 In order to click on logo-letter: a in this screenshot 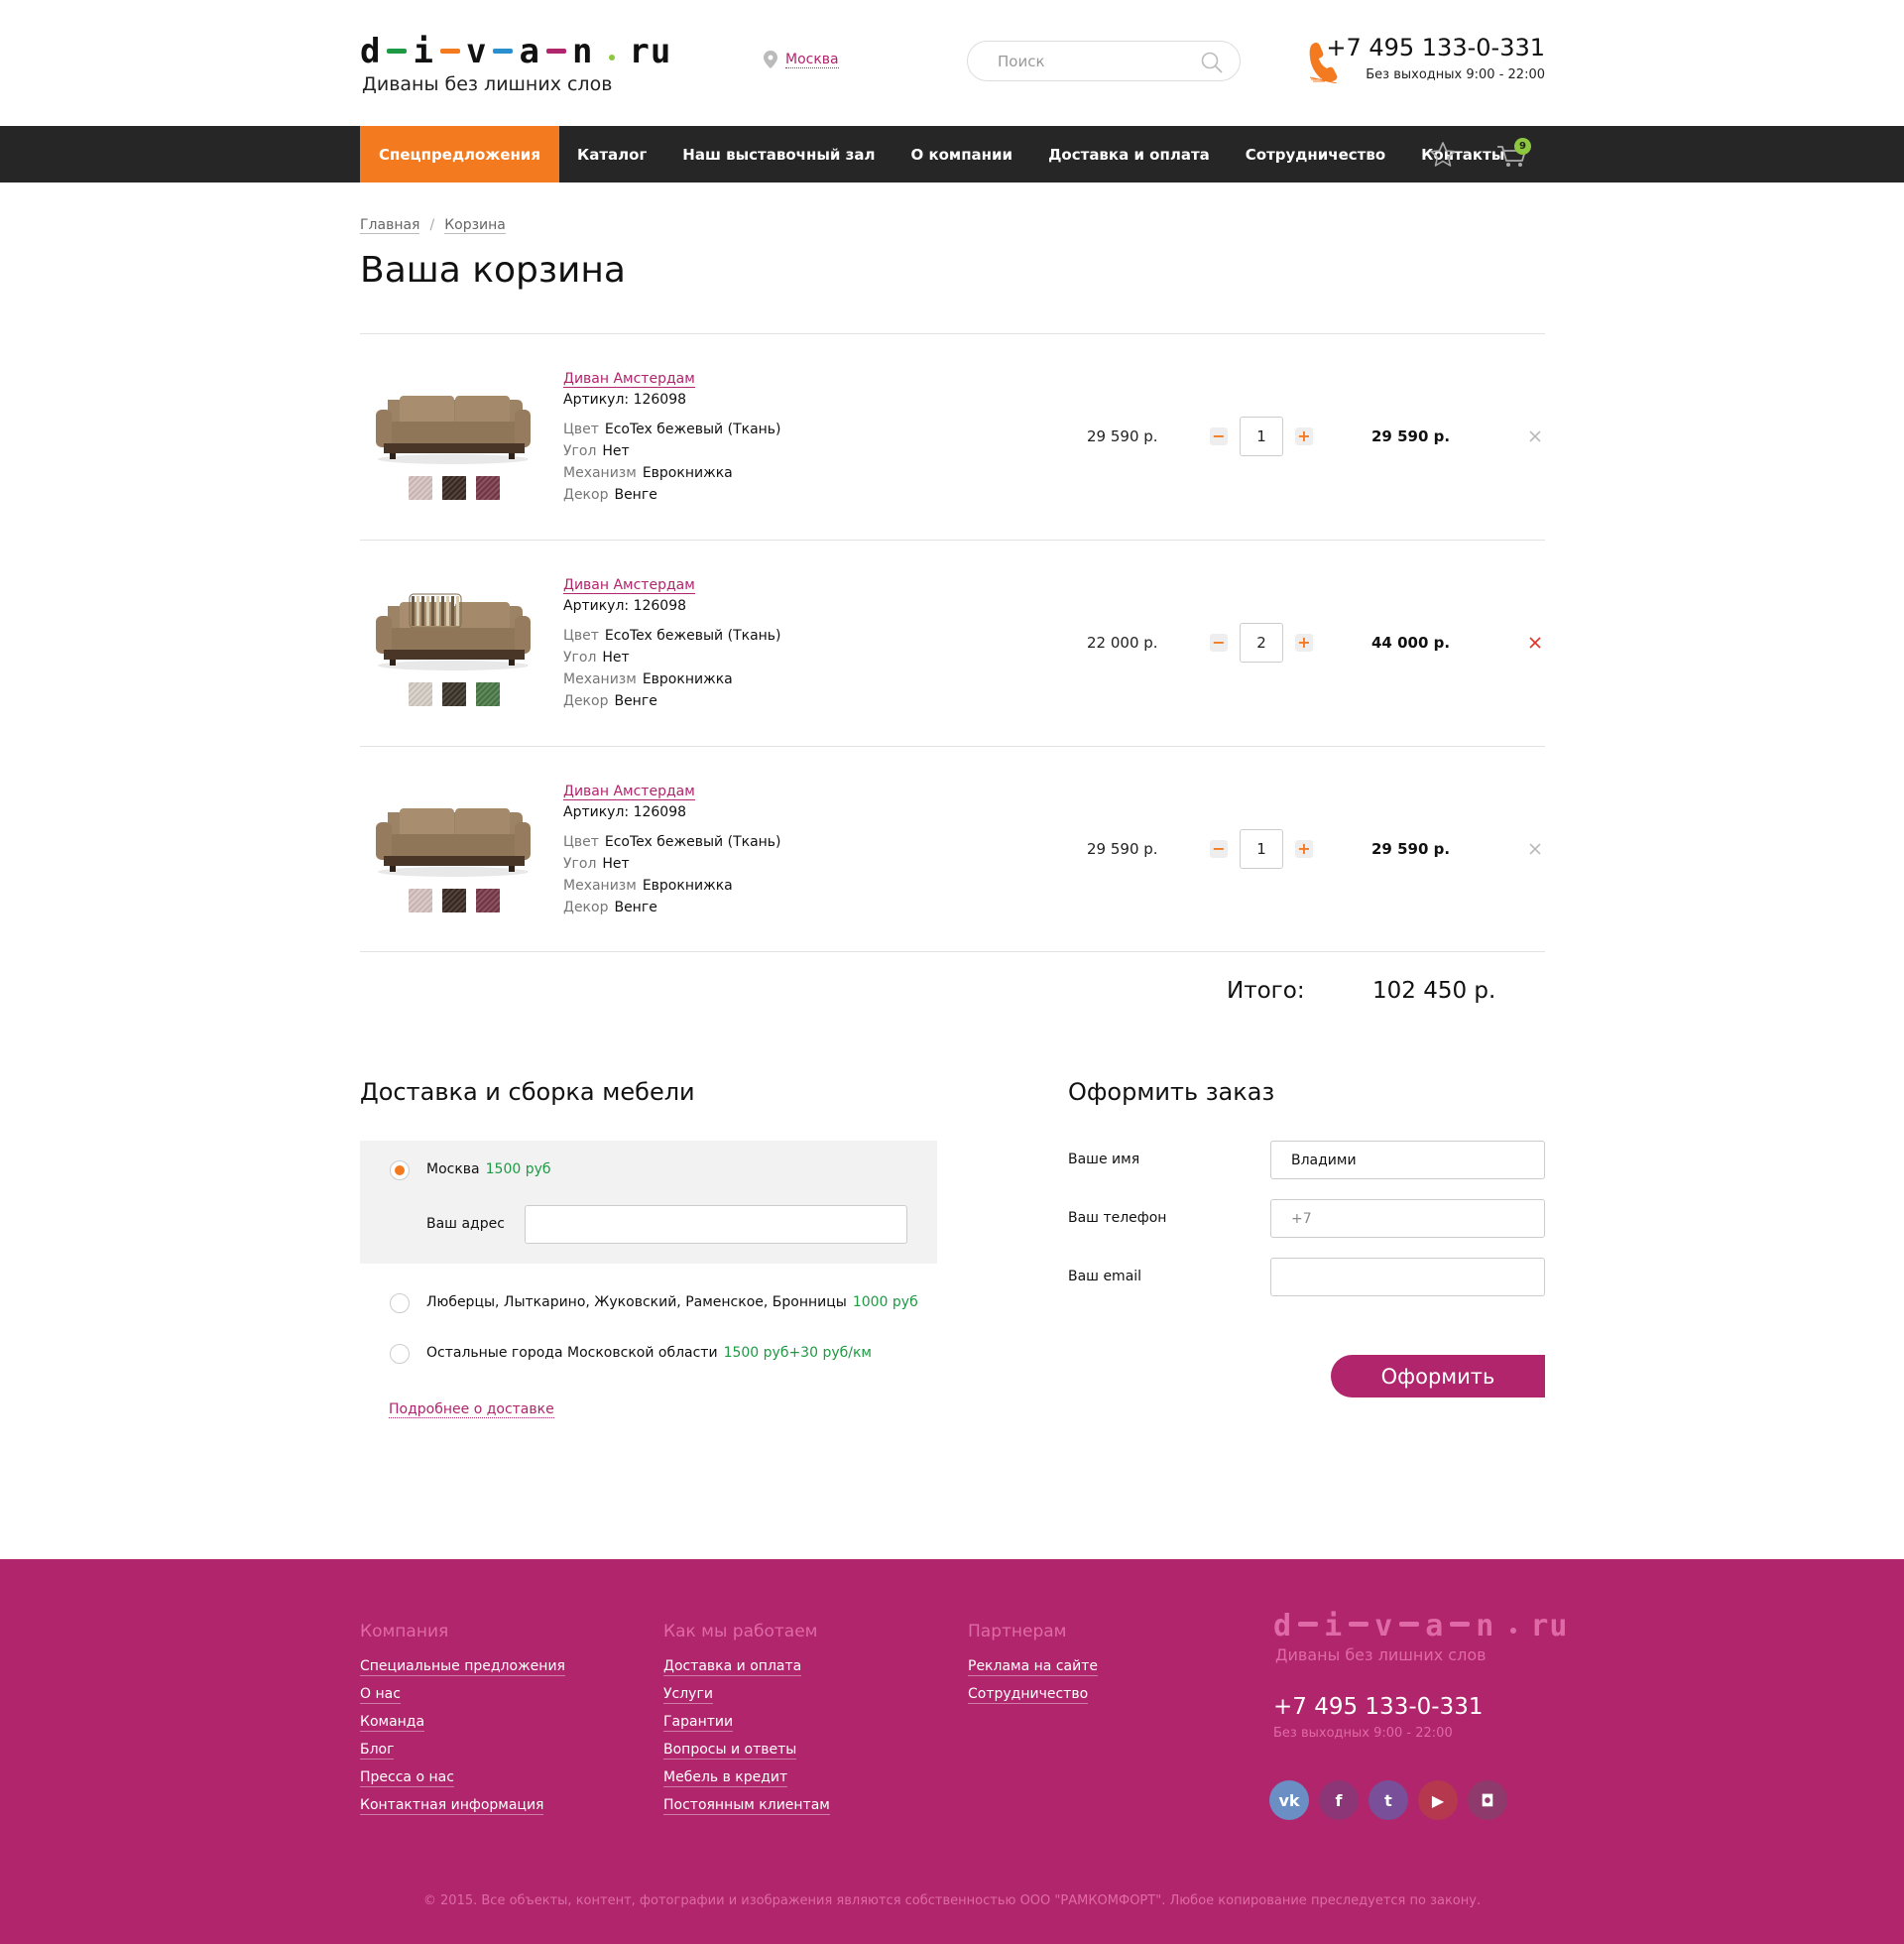, I will do `click(1435, 1626)`.